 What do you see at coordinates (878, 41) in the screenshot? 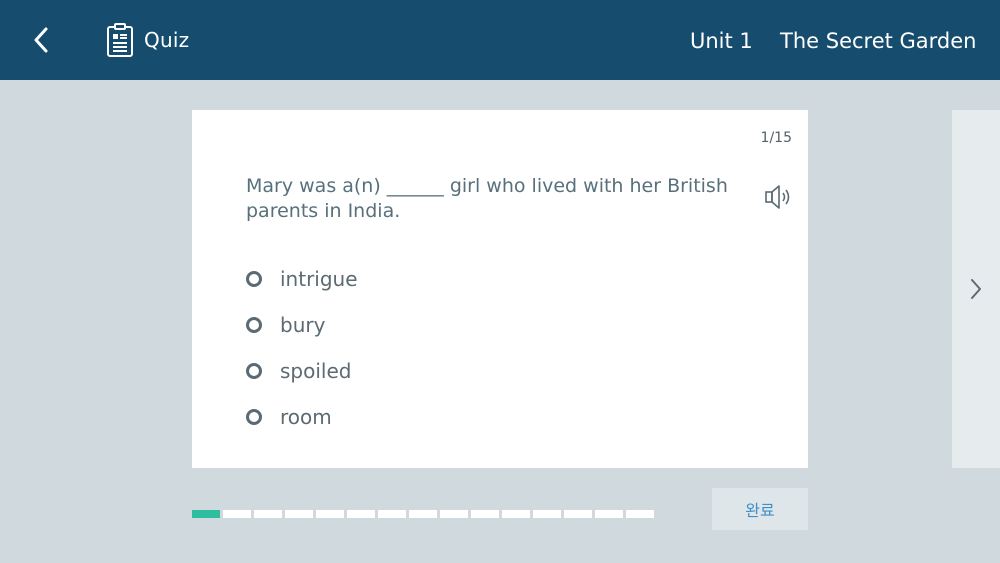
I see `book-title: The Secret Garden` at bounding box center [878, 41].